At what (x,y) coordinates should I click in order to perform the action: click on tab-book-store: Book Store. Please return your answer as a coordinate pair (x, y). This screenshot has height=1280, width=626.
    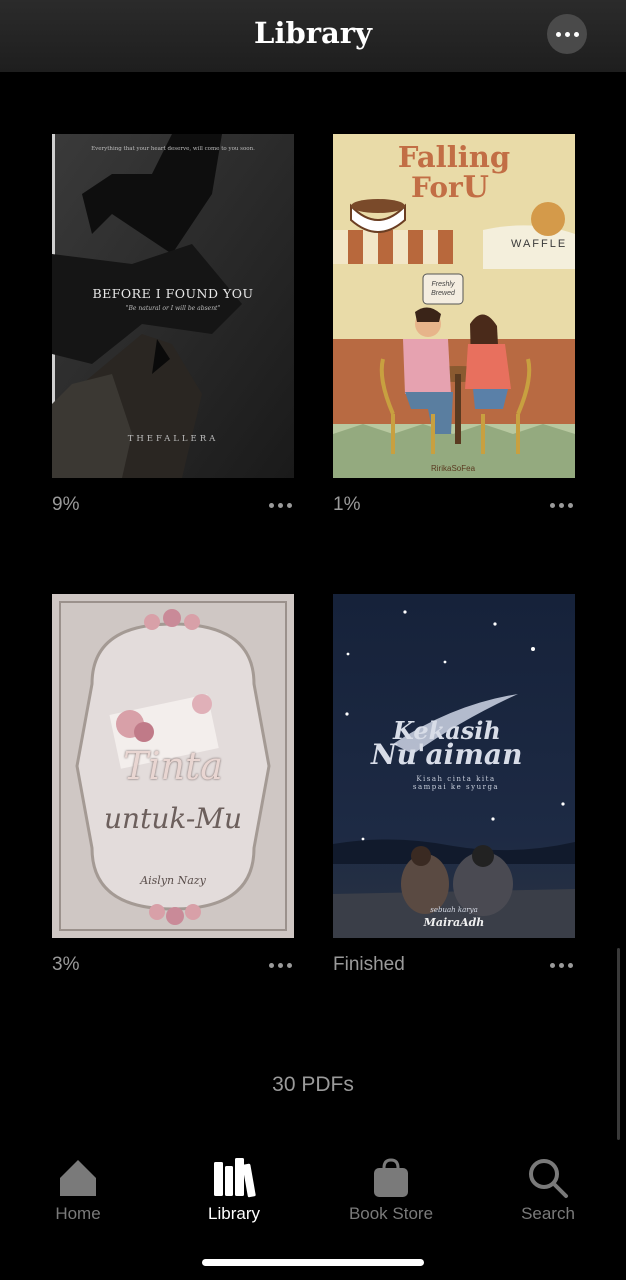
    Looking at the image, I should click on (391, 1185).